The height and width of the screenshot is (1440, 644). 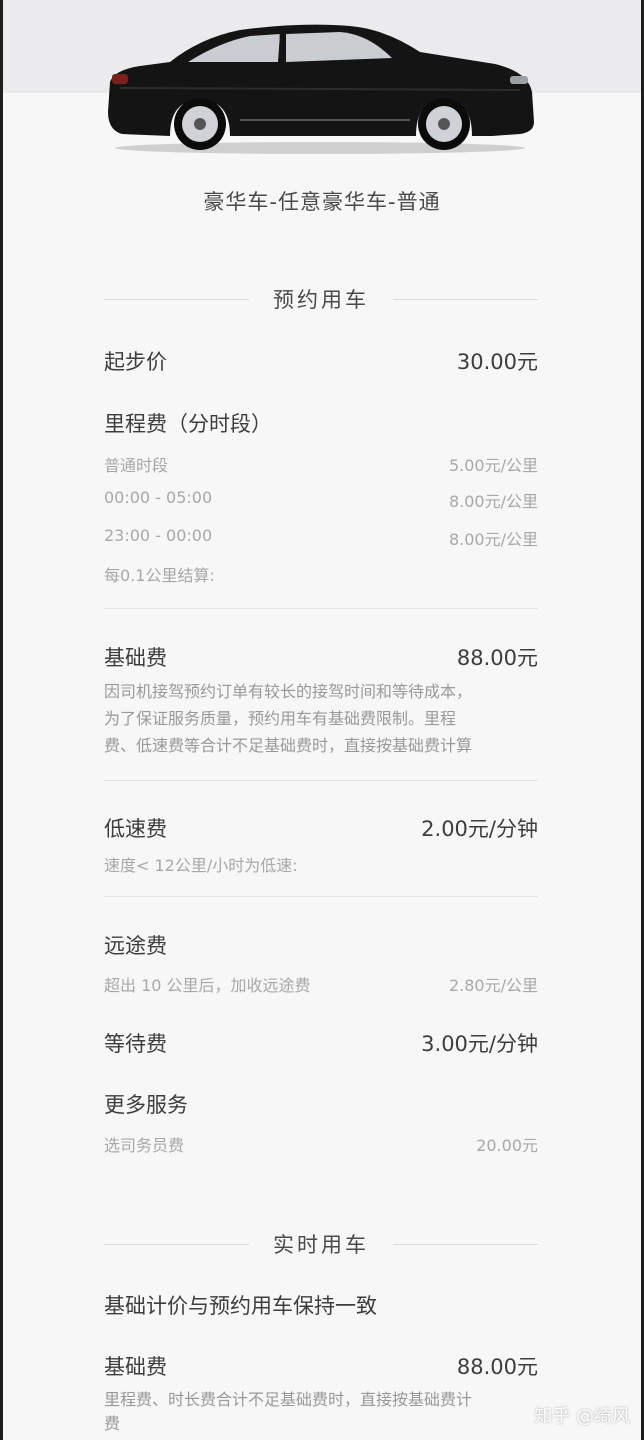 What do you see at coordinates (135, 1044) in the screenshot?
I see `waiting-fee-label: 等待费` at bounding box center [135, 1044].